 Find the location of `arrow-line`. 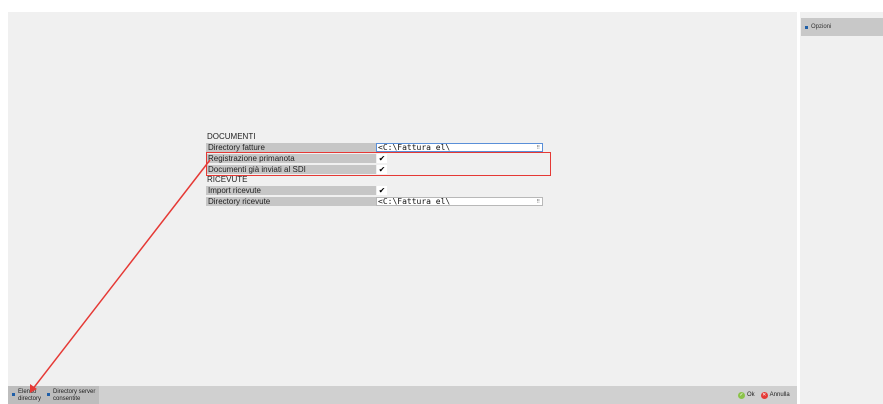

arrow-line is located at coordinates (121, 275).